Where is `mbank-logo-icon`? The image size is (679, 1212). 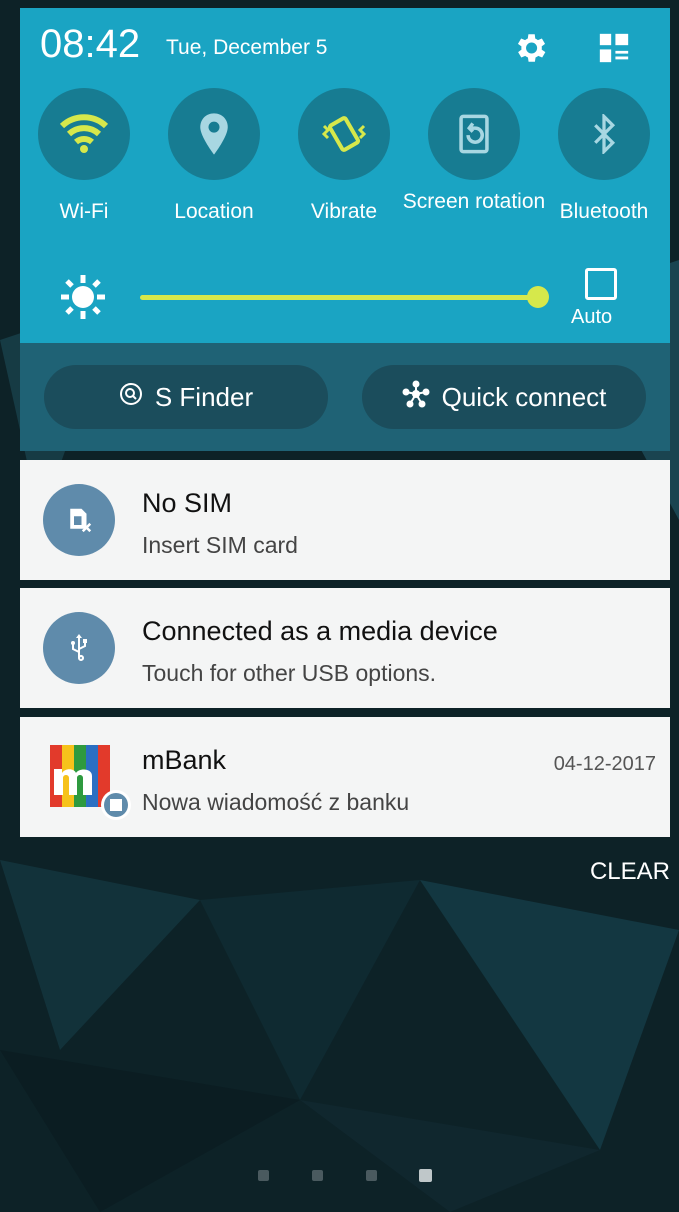 mbank-logo-icon is located at coordinates (91, 783).